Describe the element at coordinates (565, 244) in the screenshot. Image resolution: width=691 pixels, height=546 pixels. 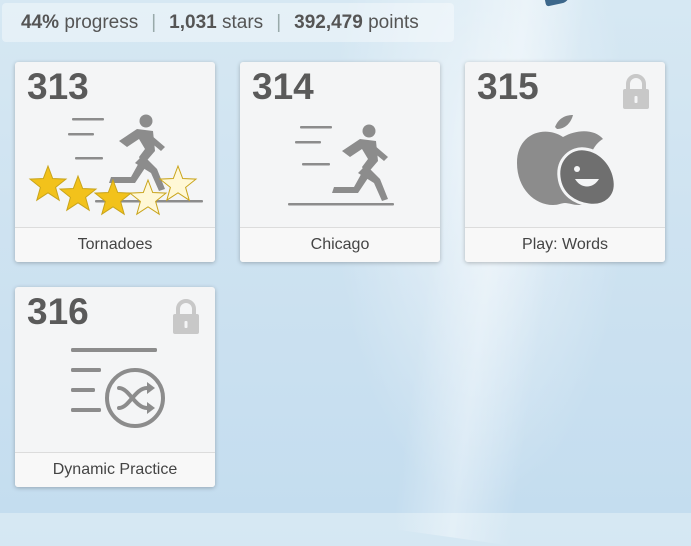
I see `lesson-title: Play: Words` at that location.